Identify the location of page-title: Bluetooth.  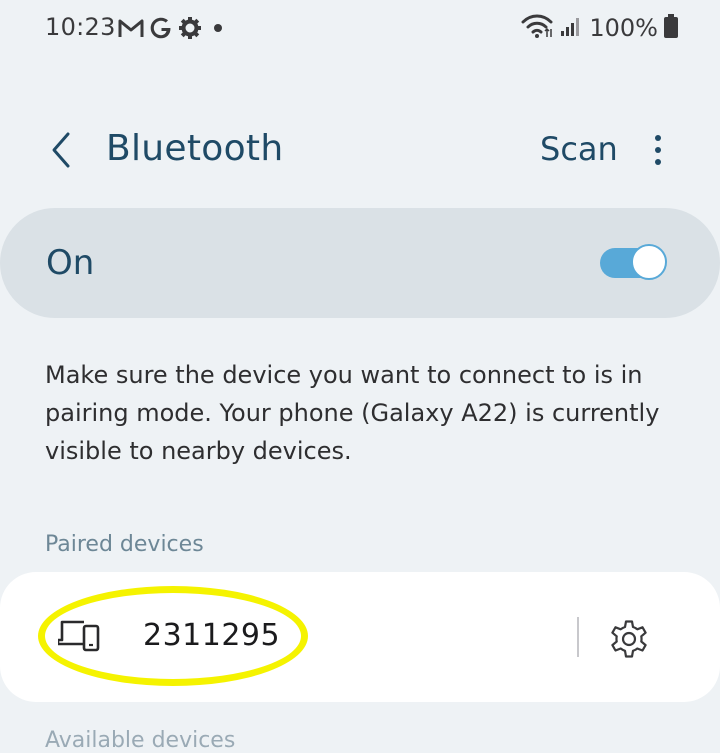
(195, 148).